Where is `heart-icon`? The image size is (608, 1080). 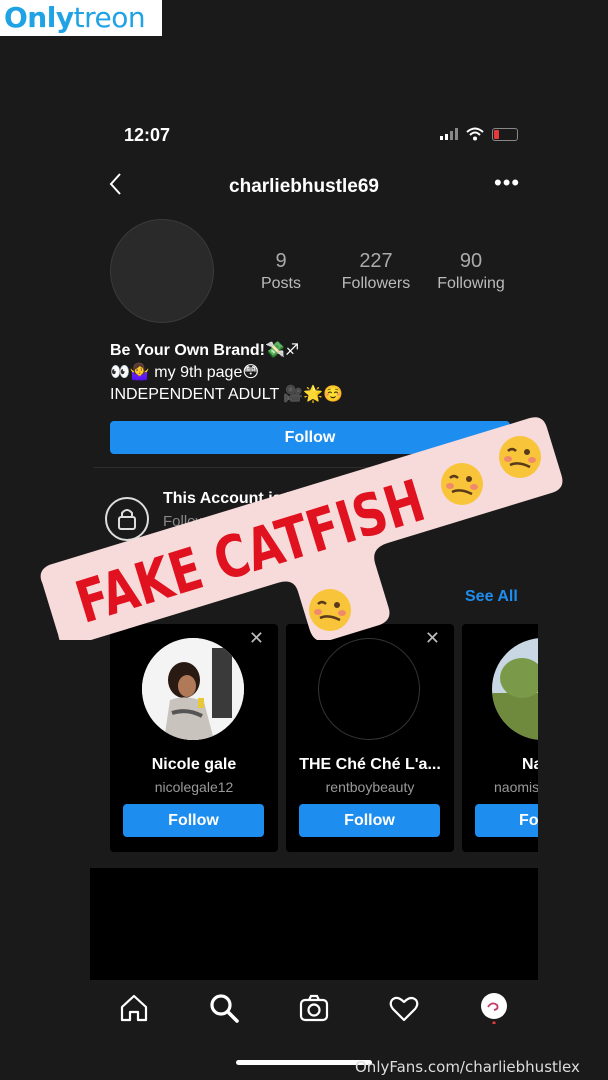 heart-icon is located at coordinates (404, 1008).